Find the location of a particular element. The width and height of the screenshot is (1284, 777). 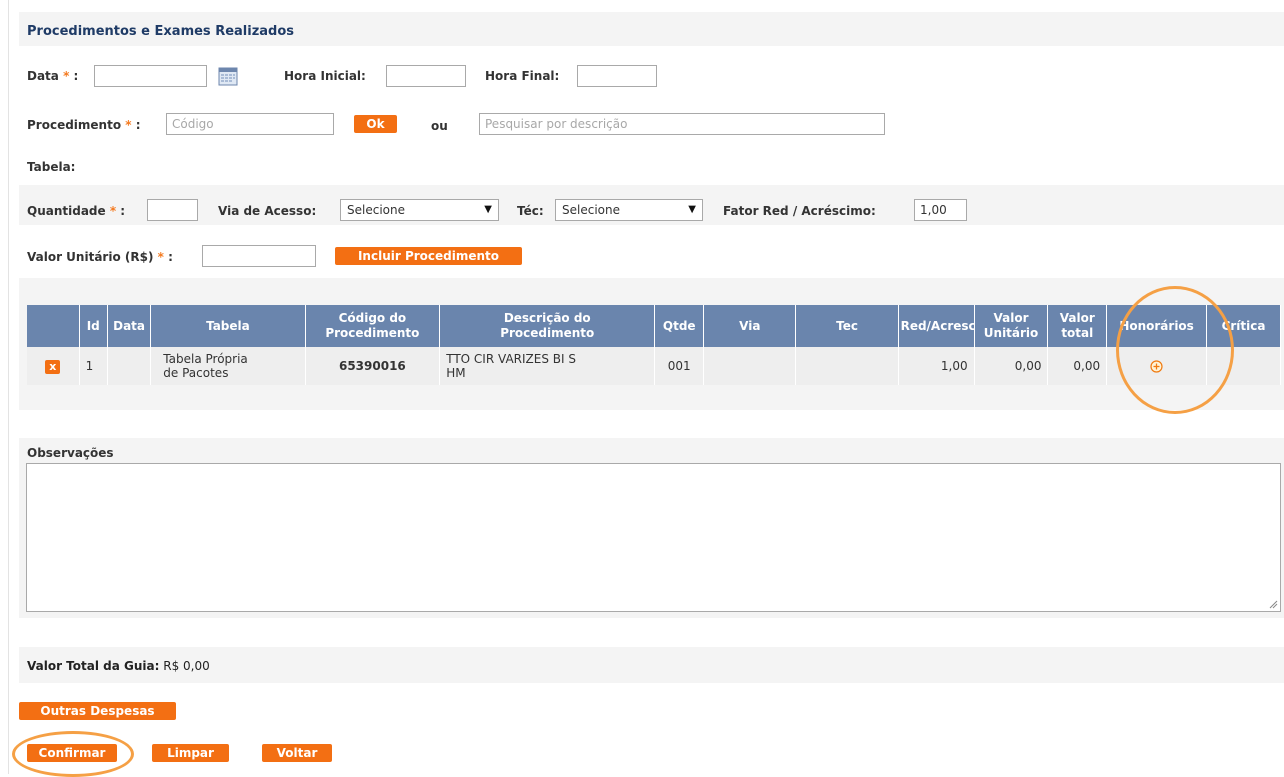

outras-despesas-button: Outras Despesas is located at coordinates (97, 711).